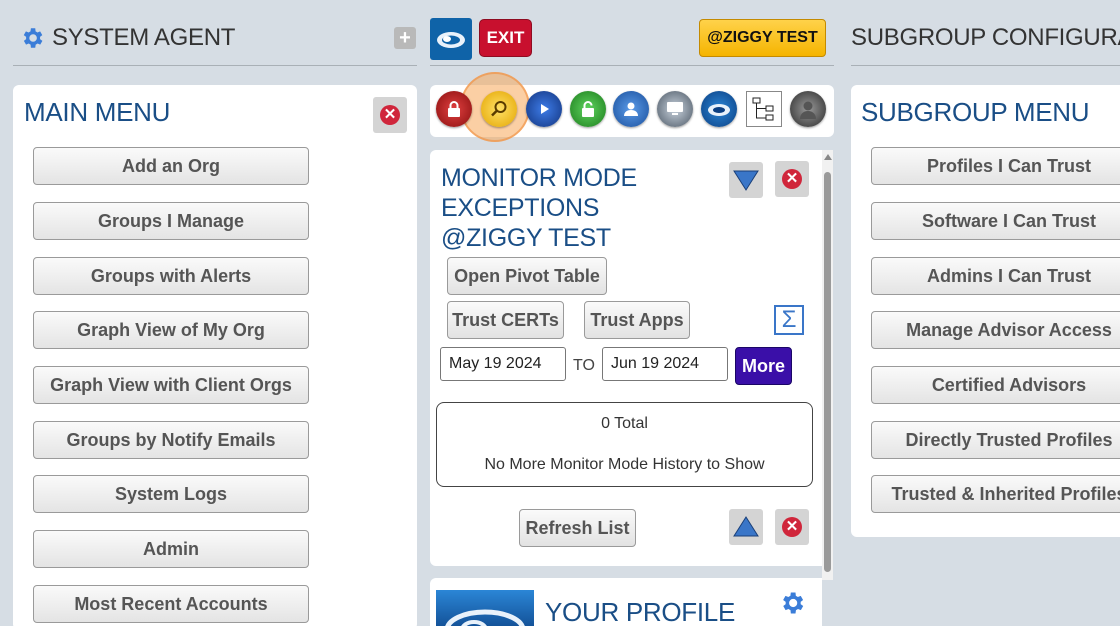 Image resolution: width=1120 pixels, height=626 pixels. I want to click on trust-certs-button: Trust CERTs, so click(505, 320).